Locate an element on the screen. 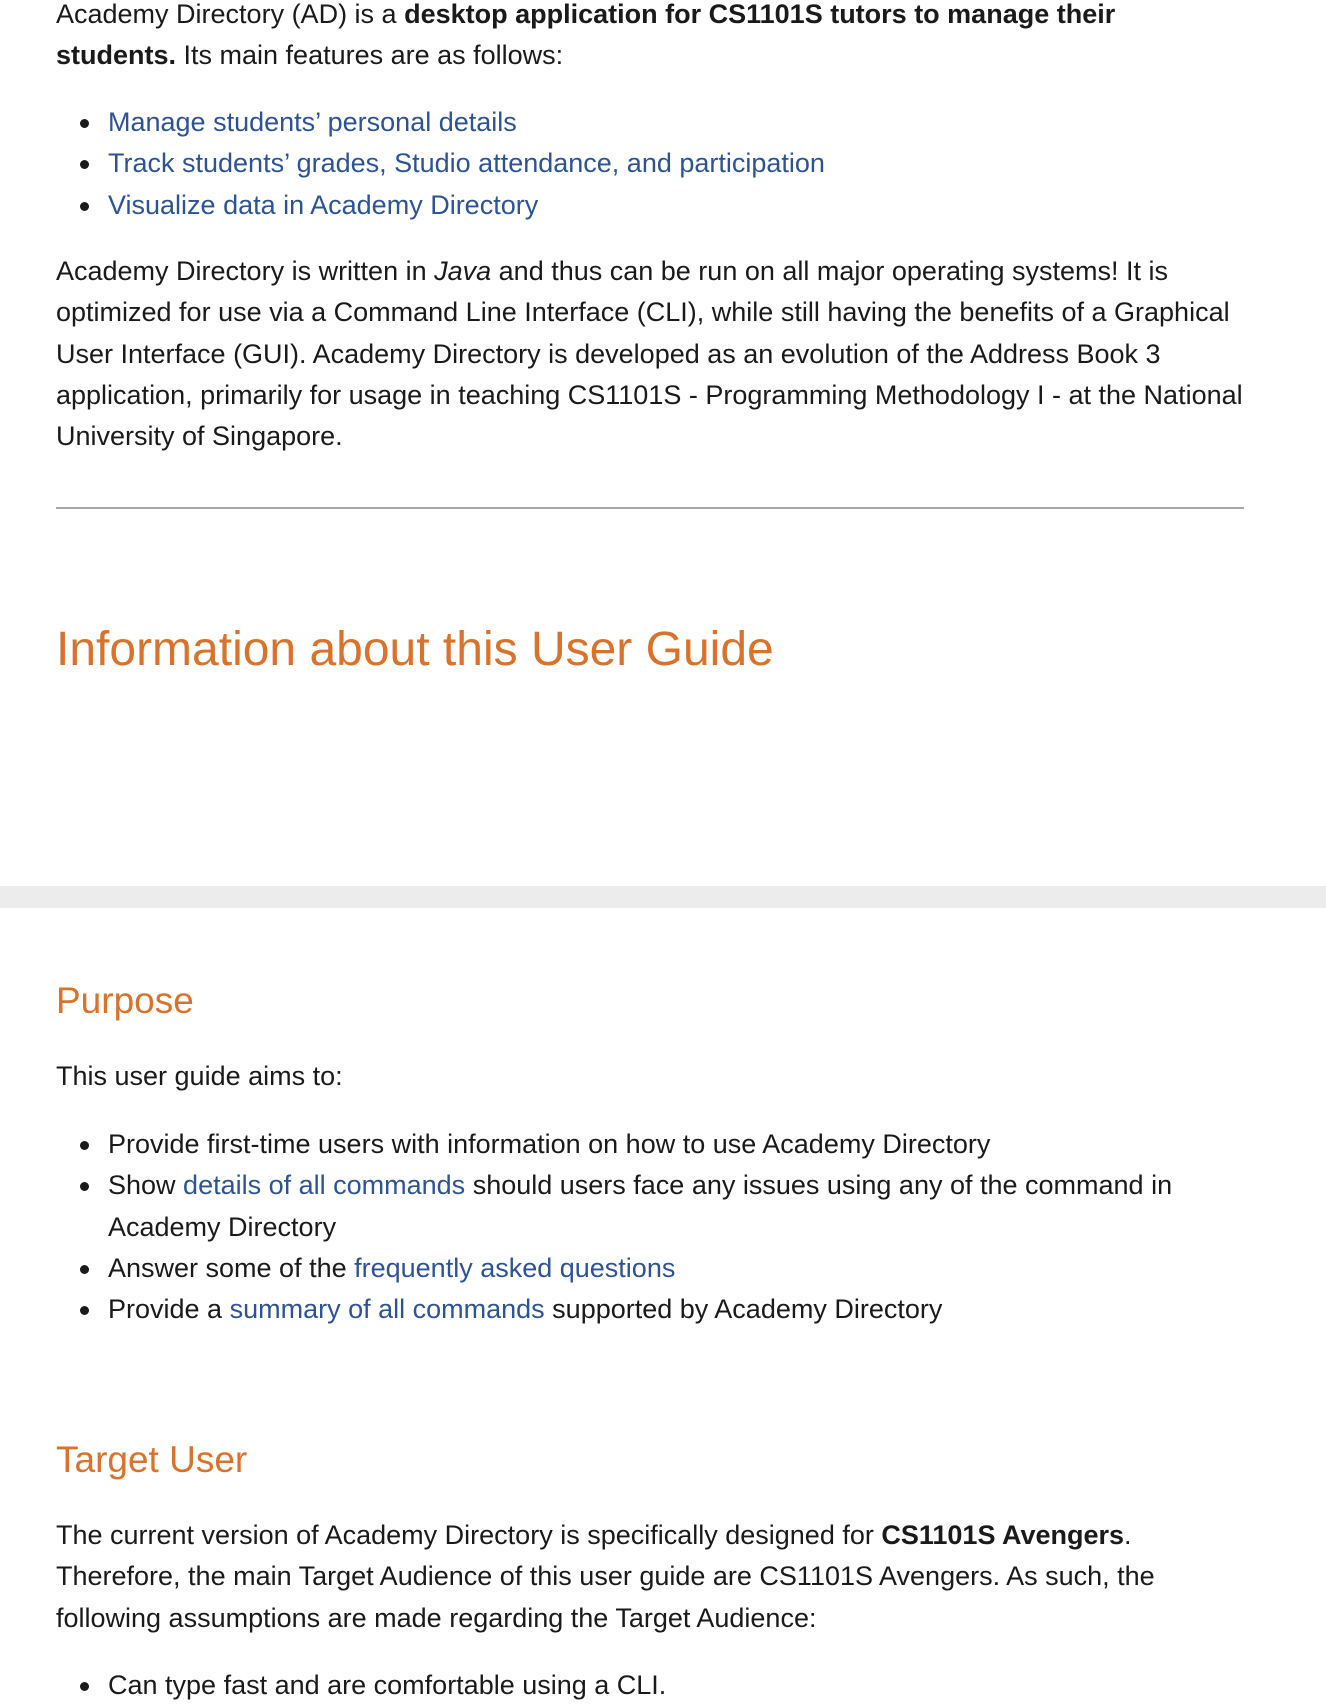 This screenshot has width=1326, height=1706. list-item: Visualize data in Academy Directory is located at coordinates (650, 205).